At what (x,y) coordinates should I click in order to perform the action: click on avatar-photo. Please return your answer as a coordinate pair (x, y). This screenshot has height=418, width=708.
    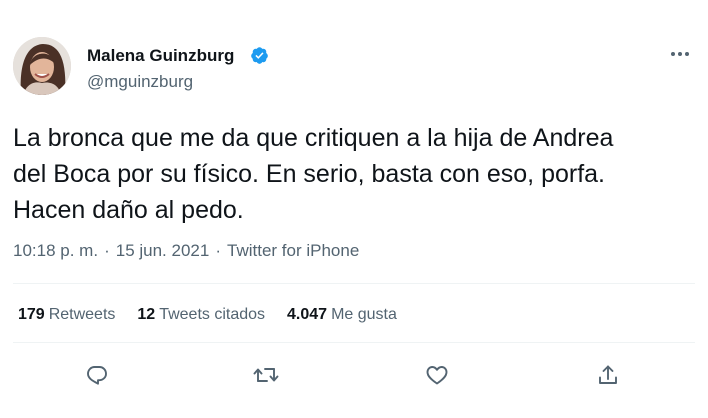
    Looking at the image, I should click on (42, 66).